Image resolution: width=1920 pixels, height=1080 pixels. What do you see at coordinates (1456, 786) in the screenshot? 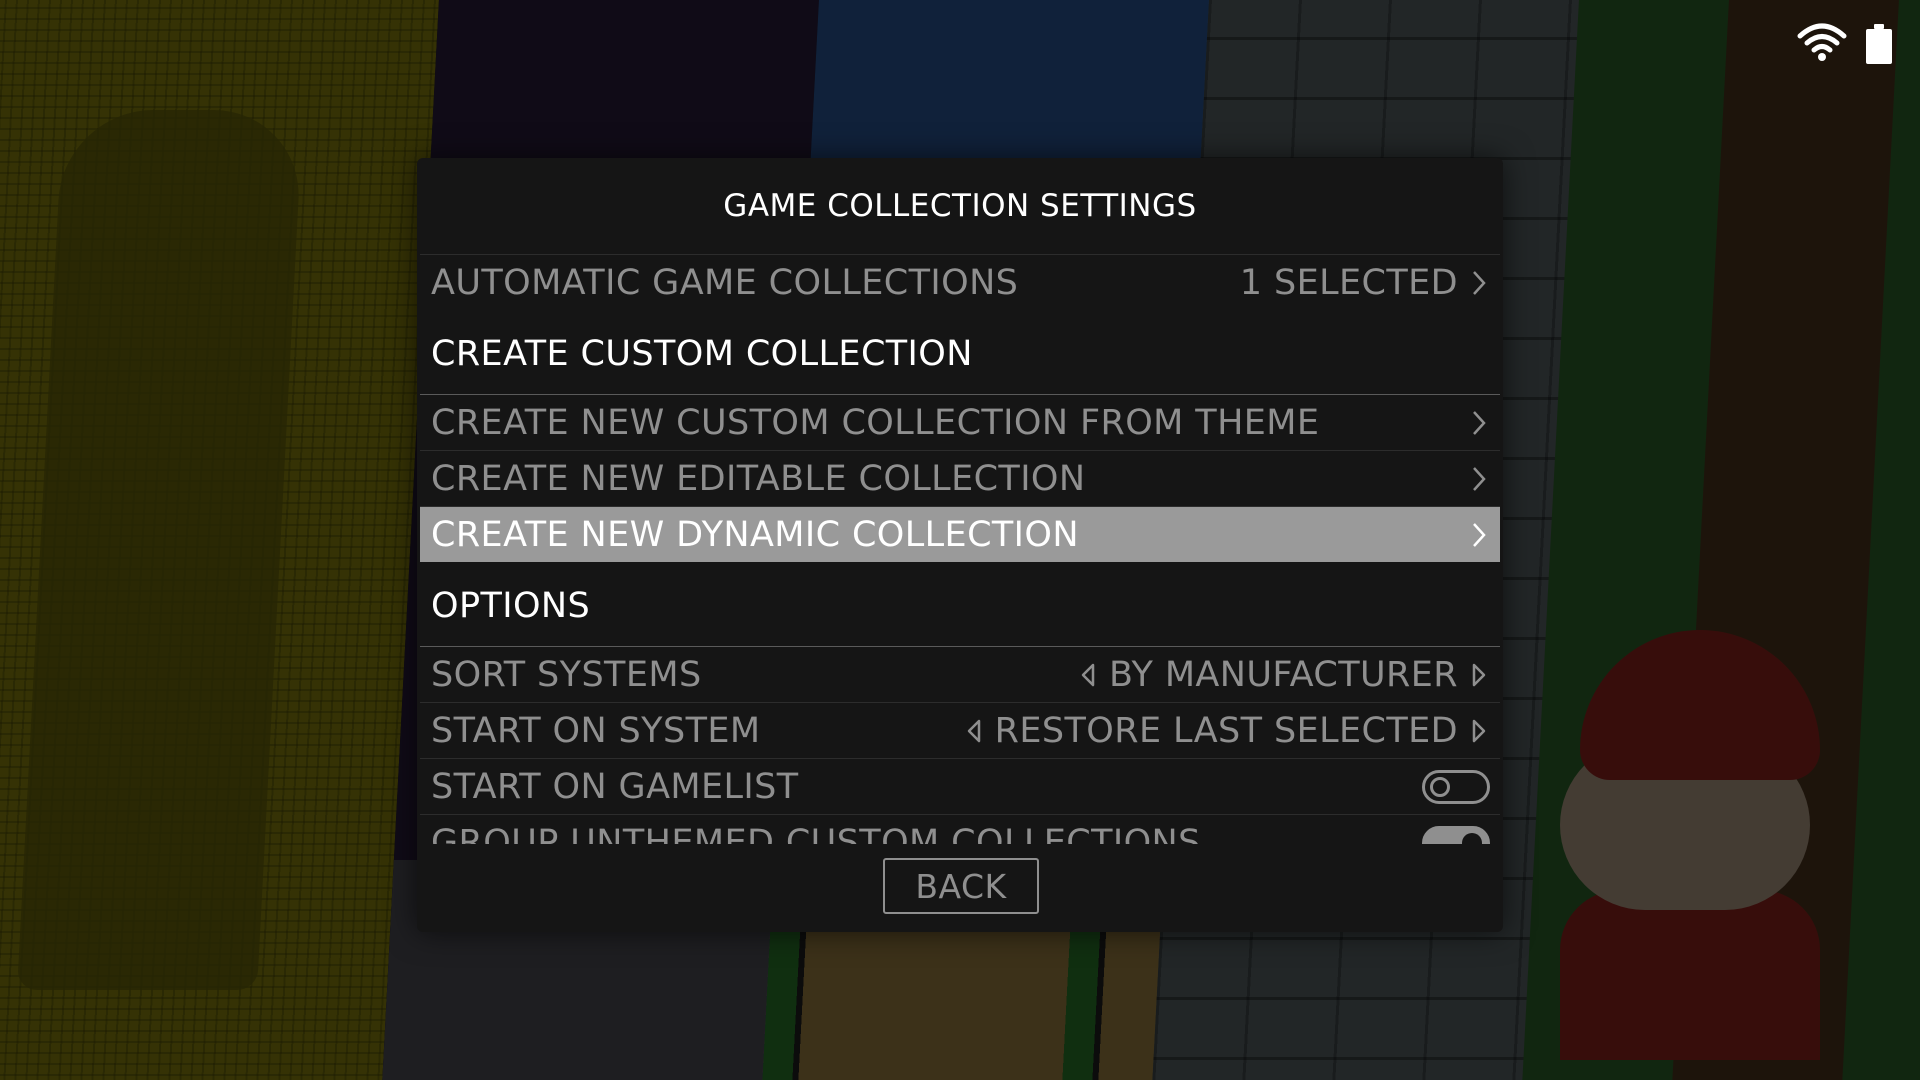
I see `start-on-gamelist-toggle` at bounding box center [1456, 786].